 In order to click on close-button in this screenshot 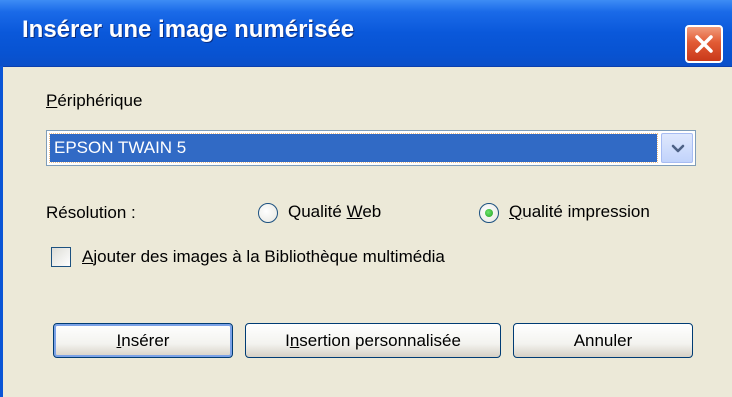, I will do `click(704, 44)`.